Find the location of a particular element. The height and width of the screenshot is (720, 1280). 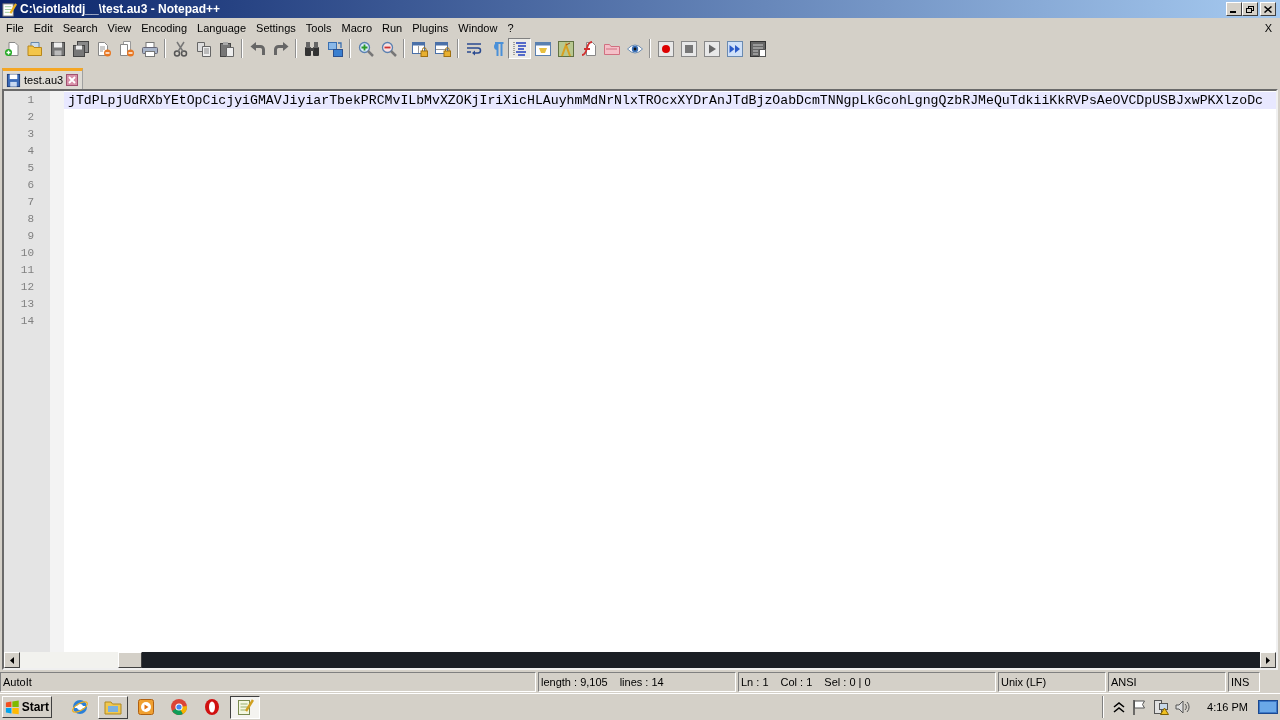

redo-icon is located at coordinates (280, 48).